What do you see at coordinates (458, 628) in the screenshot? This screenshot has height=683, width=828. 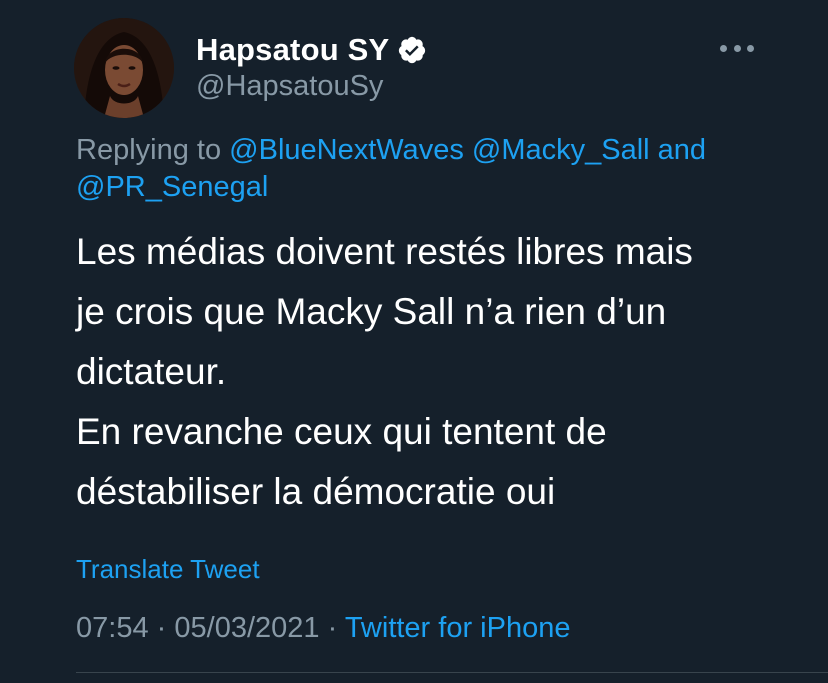 I see `tweet-source-link: Twitter for iPhone` at bounding box center [458, 628].